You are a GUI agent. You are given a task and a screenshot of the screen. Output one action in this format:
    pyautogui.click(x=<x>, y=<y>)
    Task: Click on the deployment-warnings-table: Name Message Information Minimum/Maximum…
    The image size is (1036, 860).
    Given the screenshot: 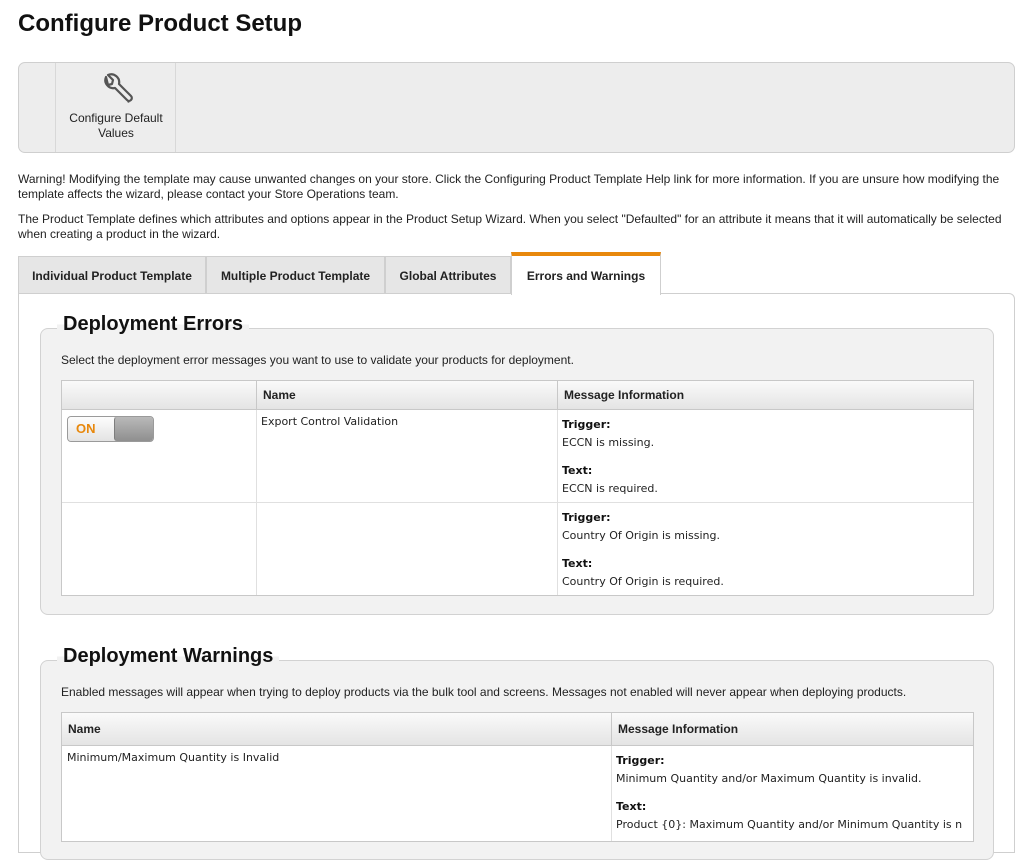 What is the action you would take?
    pyautogui.click(x=517, y=777)
    